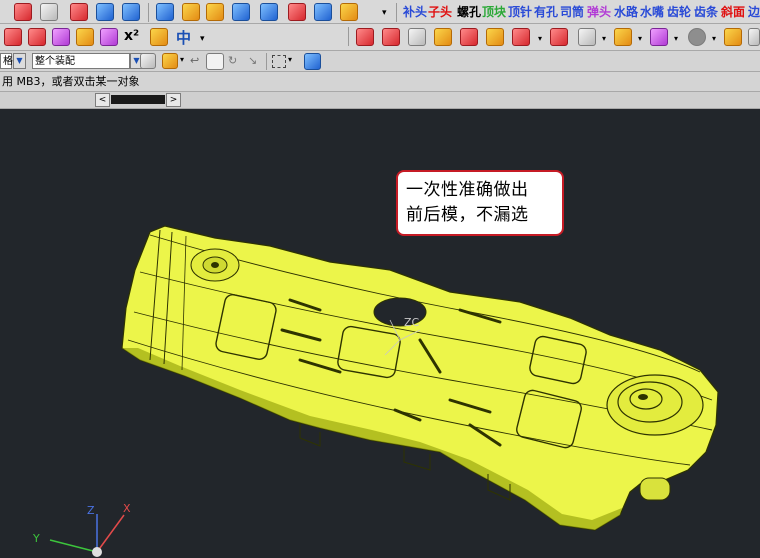 Image resolution: width=760 pixels, height=558 pixels. What do you see at coordinates (194, 60) in the screenshot?
I see `undo-selection-icon: ↩` at bounding box center [194, 60].